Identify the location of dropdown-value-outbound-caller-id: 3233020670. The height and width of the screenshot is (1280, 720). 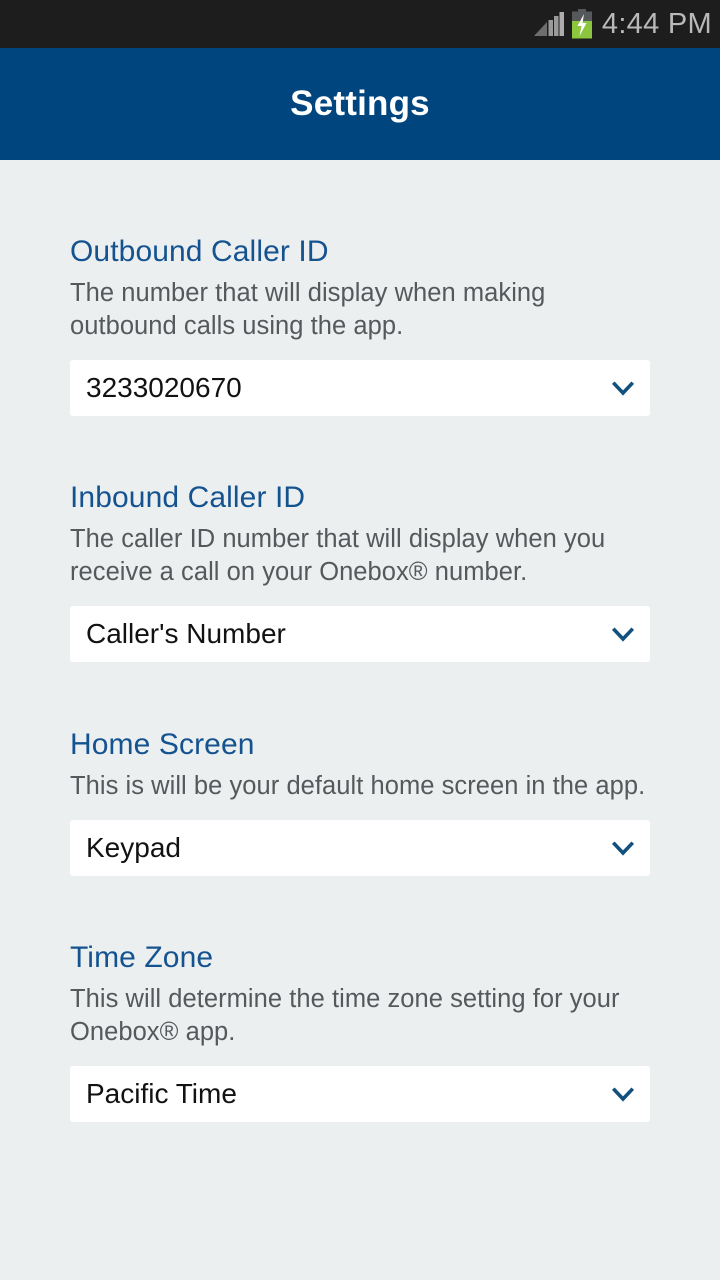
(164, 387).